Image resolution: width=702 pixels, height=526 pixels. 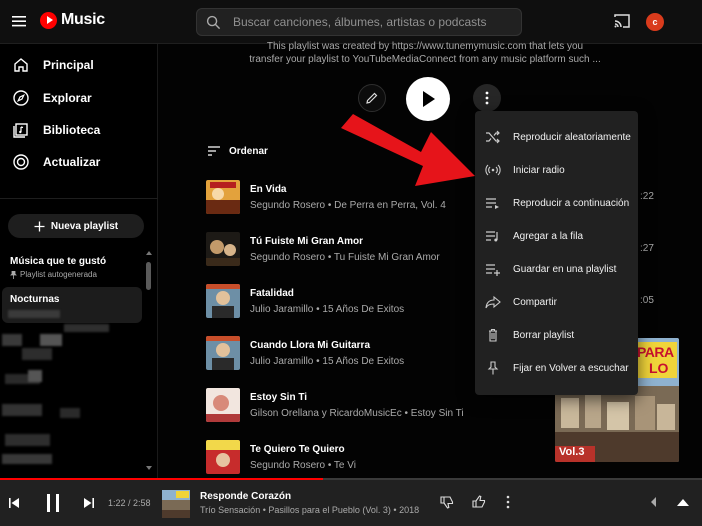 I want to click on sidebar-item-label: Explorar, so click(x=67, y=98).